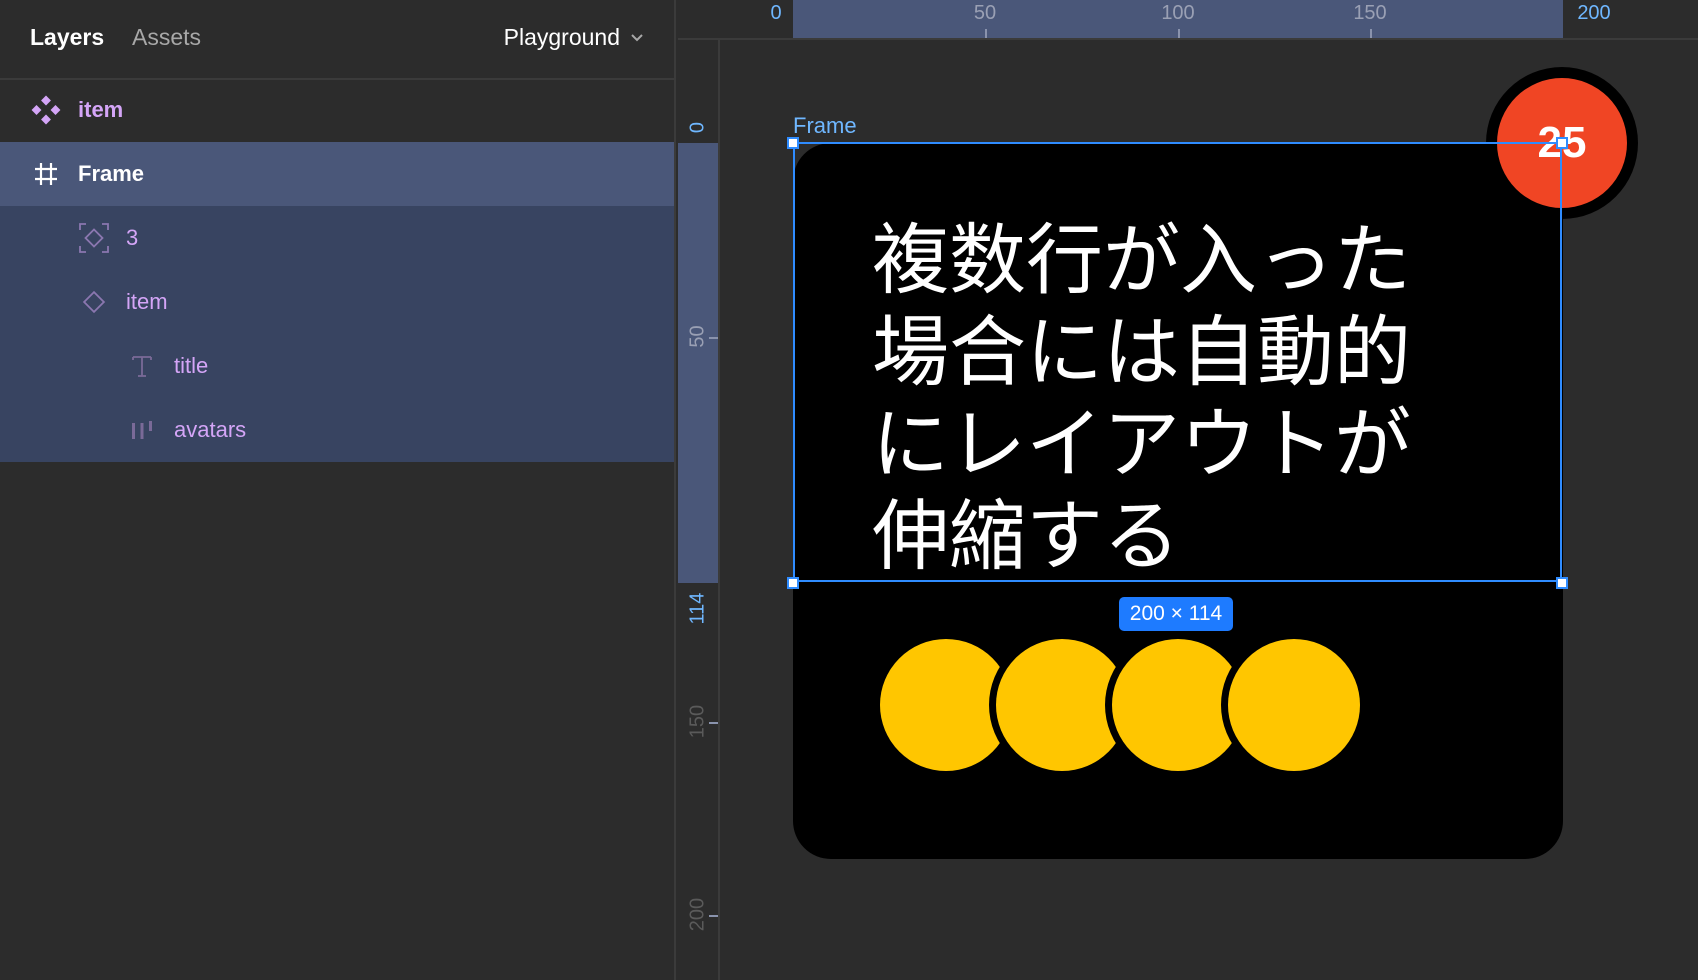  What do you see at coordinates (94, 238) in the screenshot?
I see `instance-icon` at bounding box center [94, 238].